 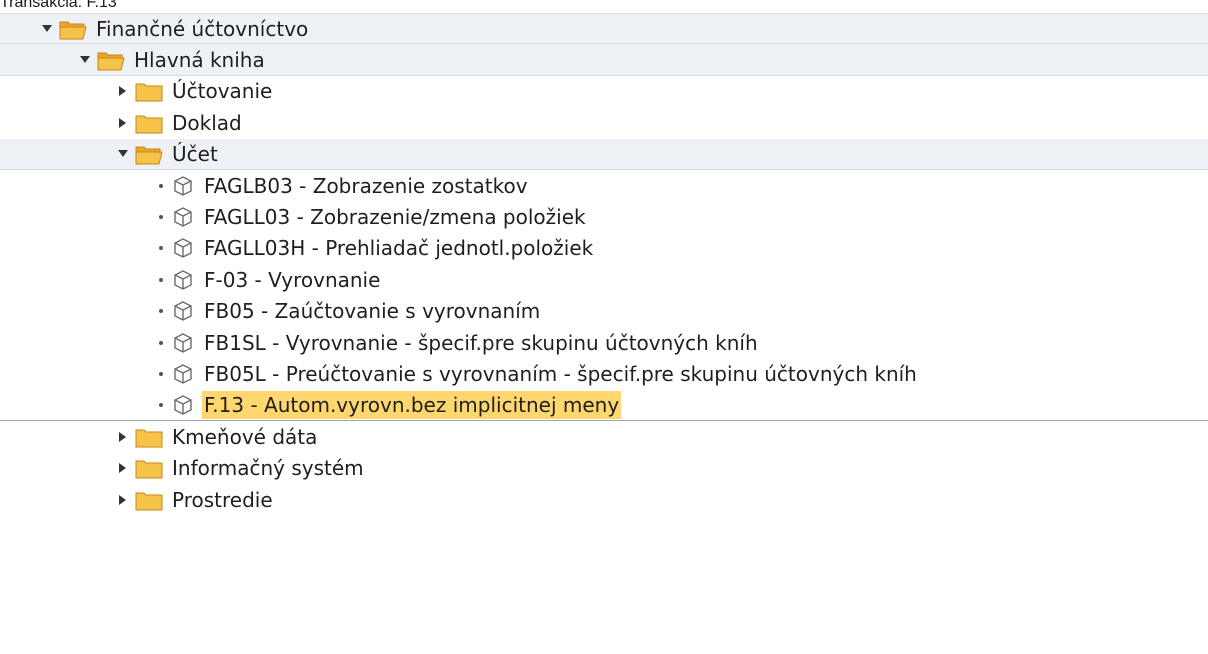 I want to click on tree-node-label: Informačný systém, so click(x=268, y=468).